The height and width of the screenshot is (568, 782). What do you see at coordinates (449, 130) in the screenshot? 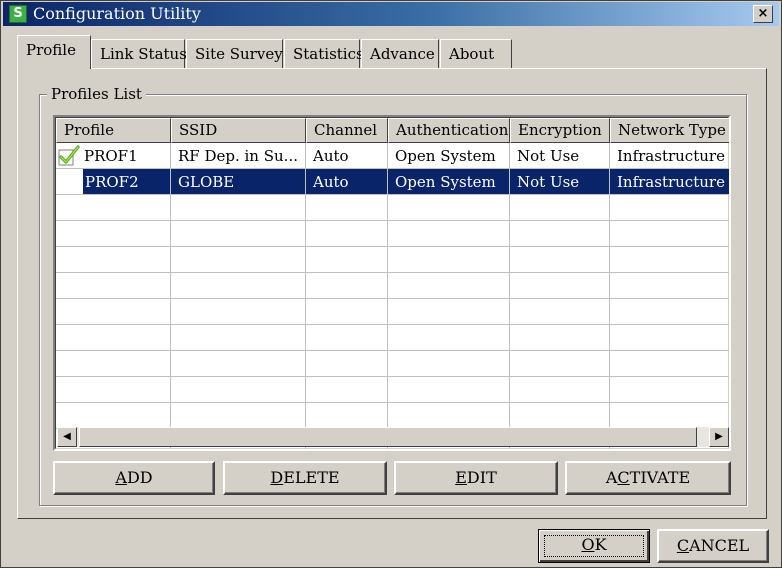
I see `column-header-authentication: Authentication` at bounding box center [449, 130].